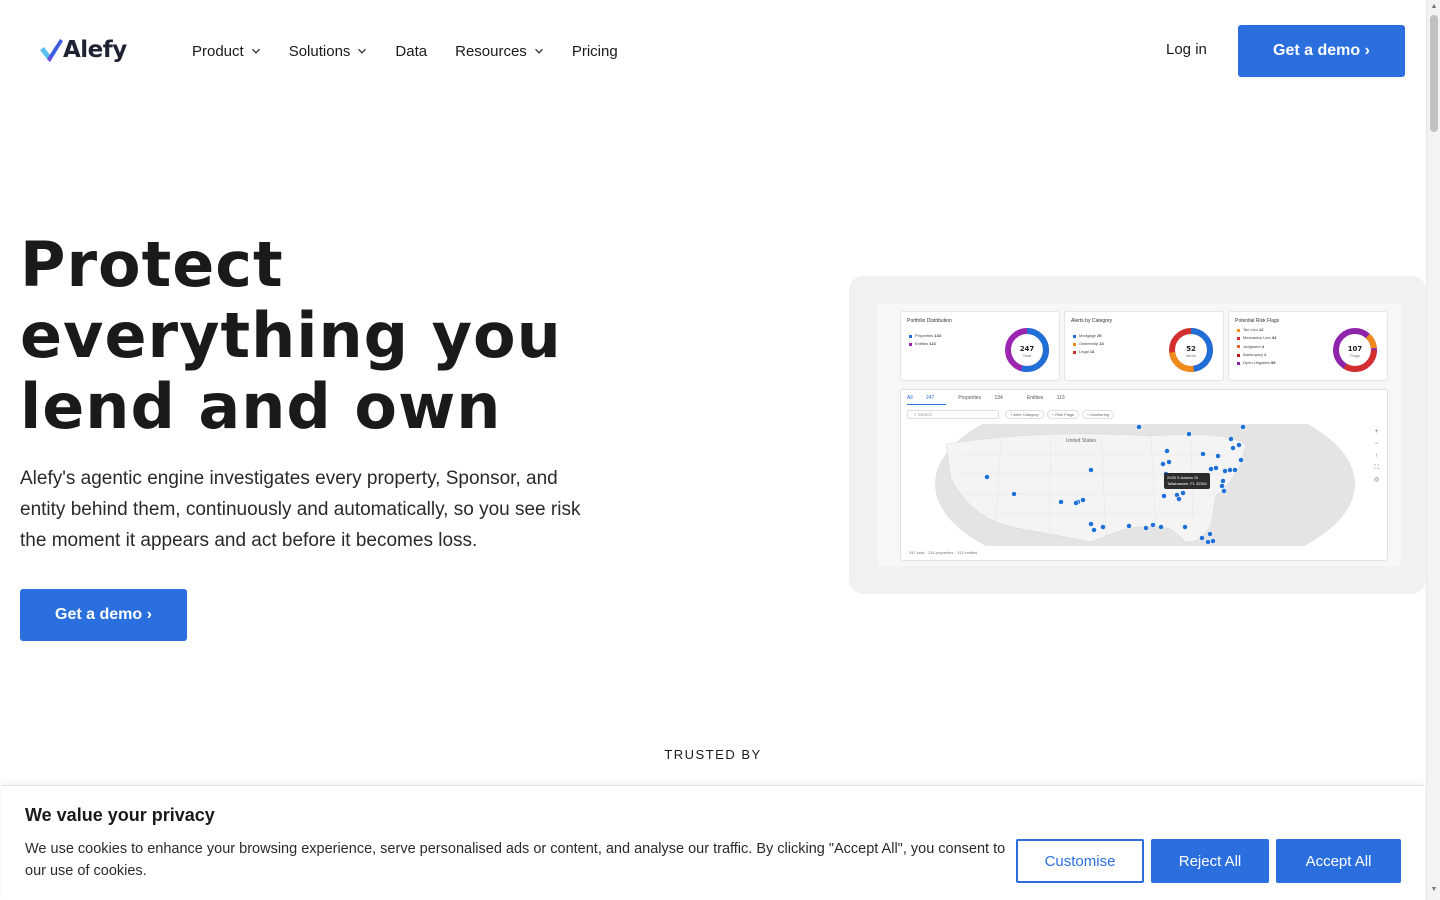 The image size is (1440, 900). I want to click on filter-chip: + Alert Category, so click(1024, 414).